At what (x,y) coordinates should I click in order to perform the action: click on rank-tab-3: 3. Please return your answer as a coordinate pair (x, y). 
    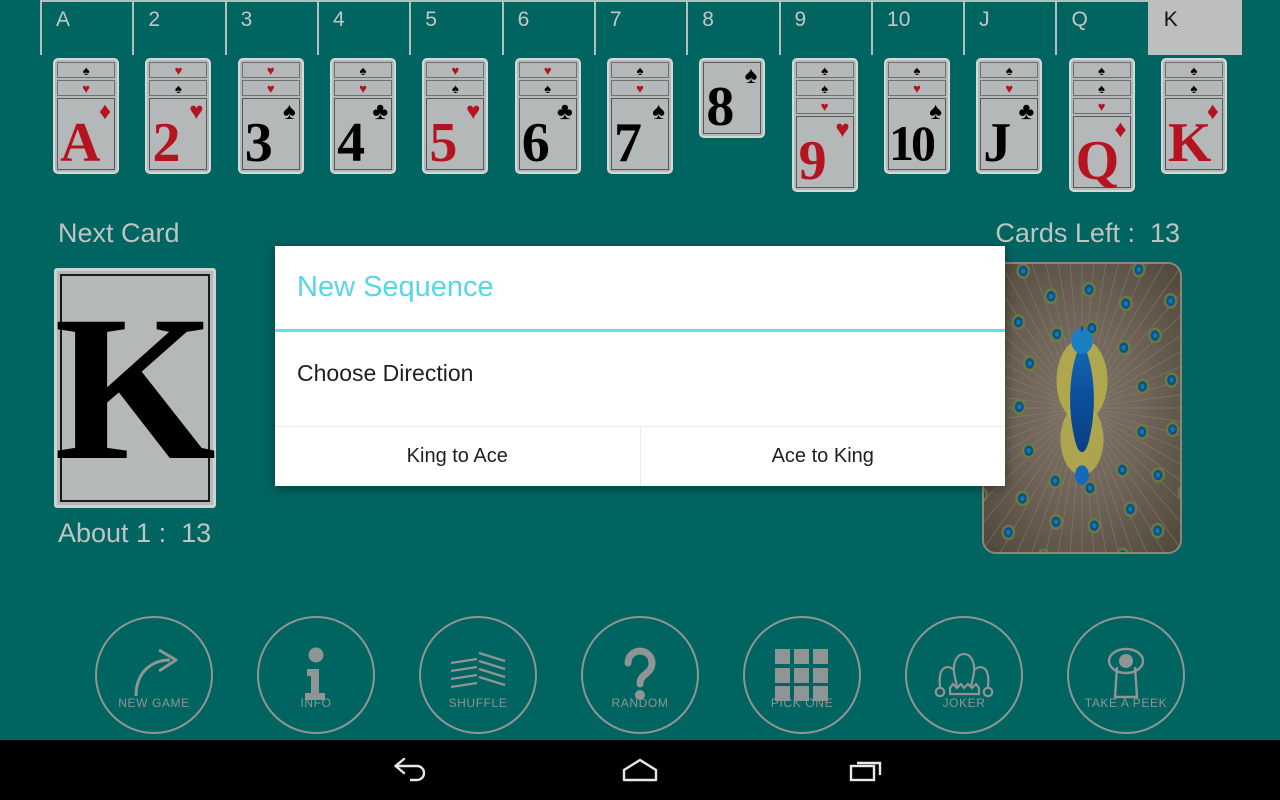
    Looking at the image, I should click on (271, 27).